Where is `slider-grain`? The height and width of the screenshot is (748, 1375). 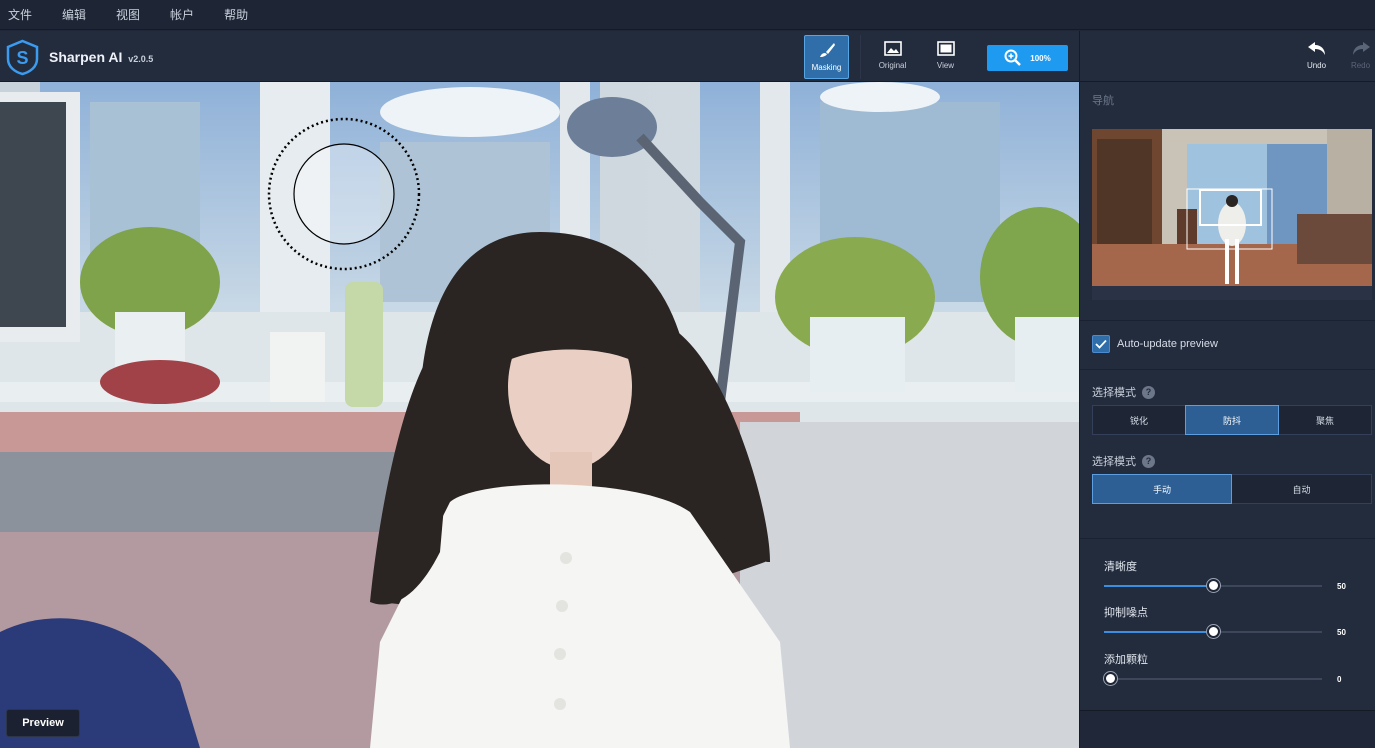 slider-grain is located at coordinates (1213, 678).